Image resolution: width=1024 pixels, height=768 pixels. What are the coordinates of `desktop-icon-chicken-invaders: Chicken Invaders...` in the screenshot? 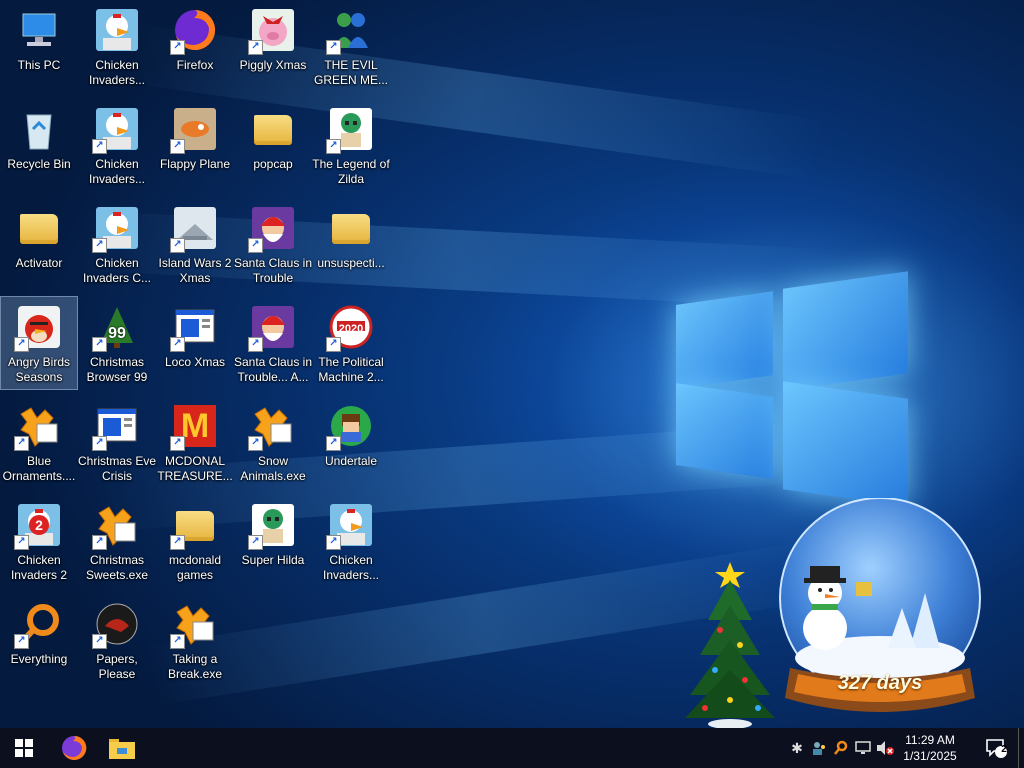 It's located at (117, 46).